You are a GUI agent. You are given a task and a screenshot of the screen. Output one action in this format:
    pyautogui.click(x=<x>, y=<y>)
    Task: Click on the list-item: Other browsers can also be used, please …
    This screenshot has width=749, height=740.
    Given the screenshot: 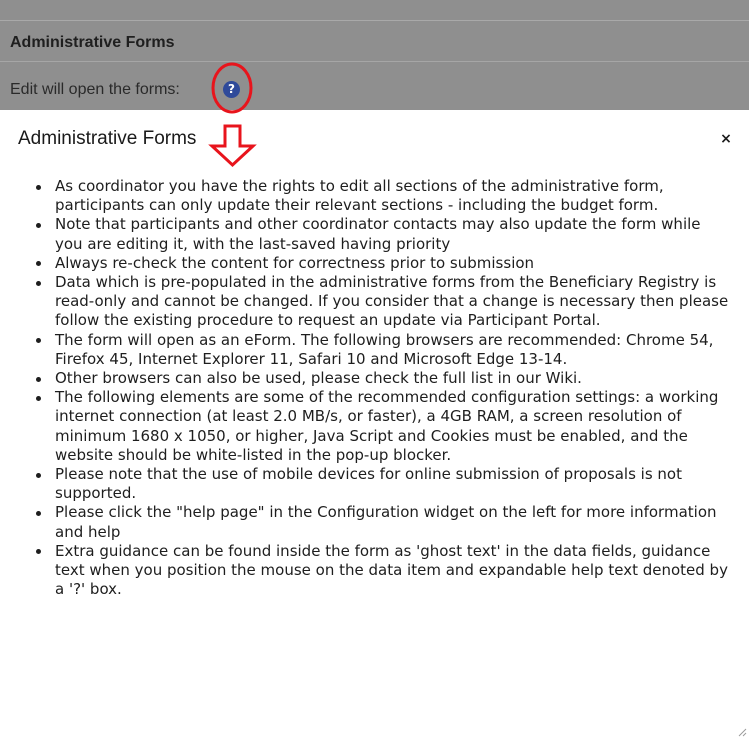 What is the action you would take?
    pyautogui.click(x=383, y=378)
    